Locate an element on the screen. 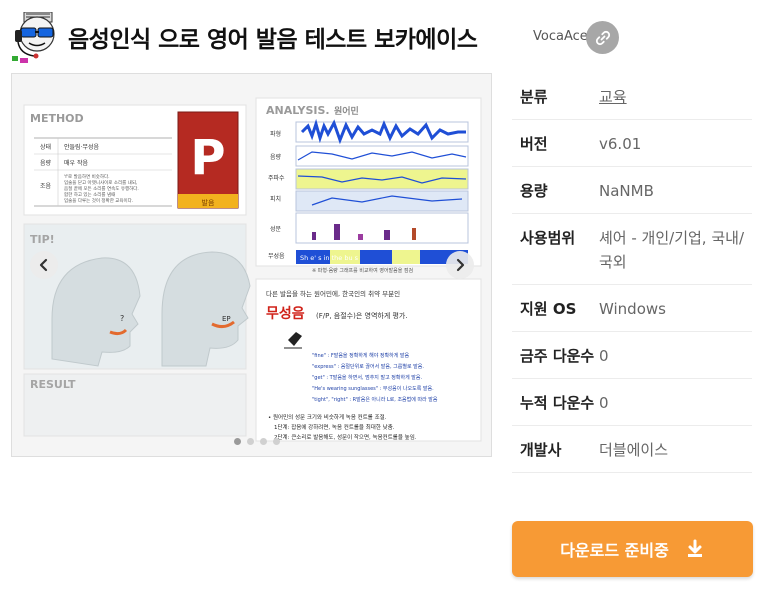  example-line: "get" : T발음을 하면서, 멈추지 말고 정확하게 발음. is located at coordinates (367, 377).